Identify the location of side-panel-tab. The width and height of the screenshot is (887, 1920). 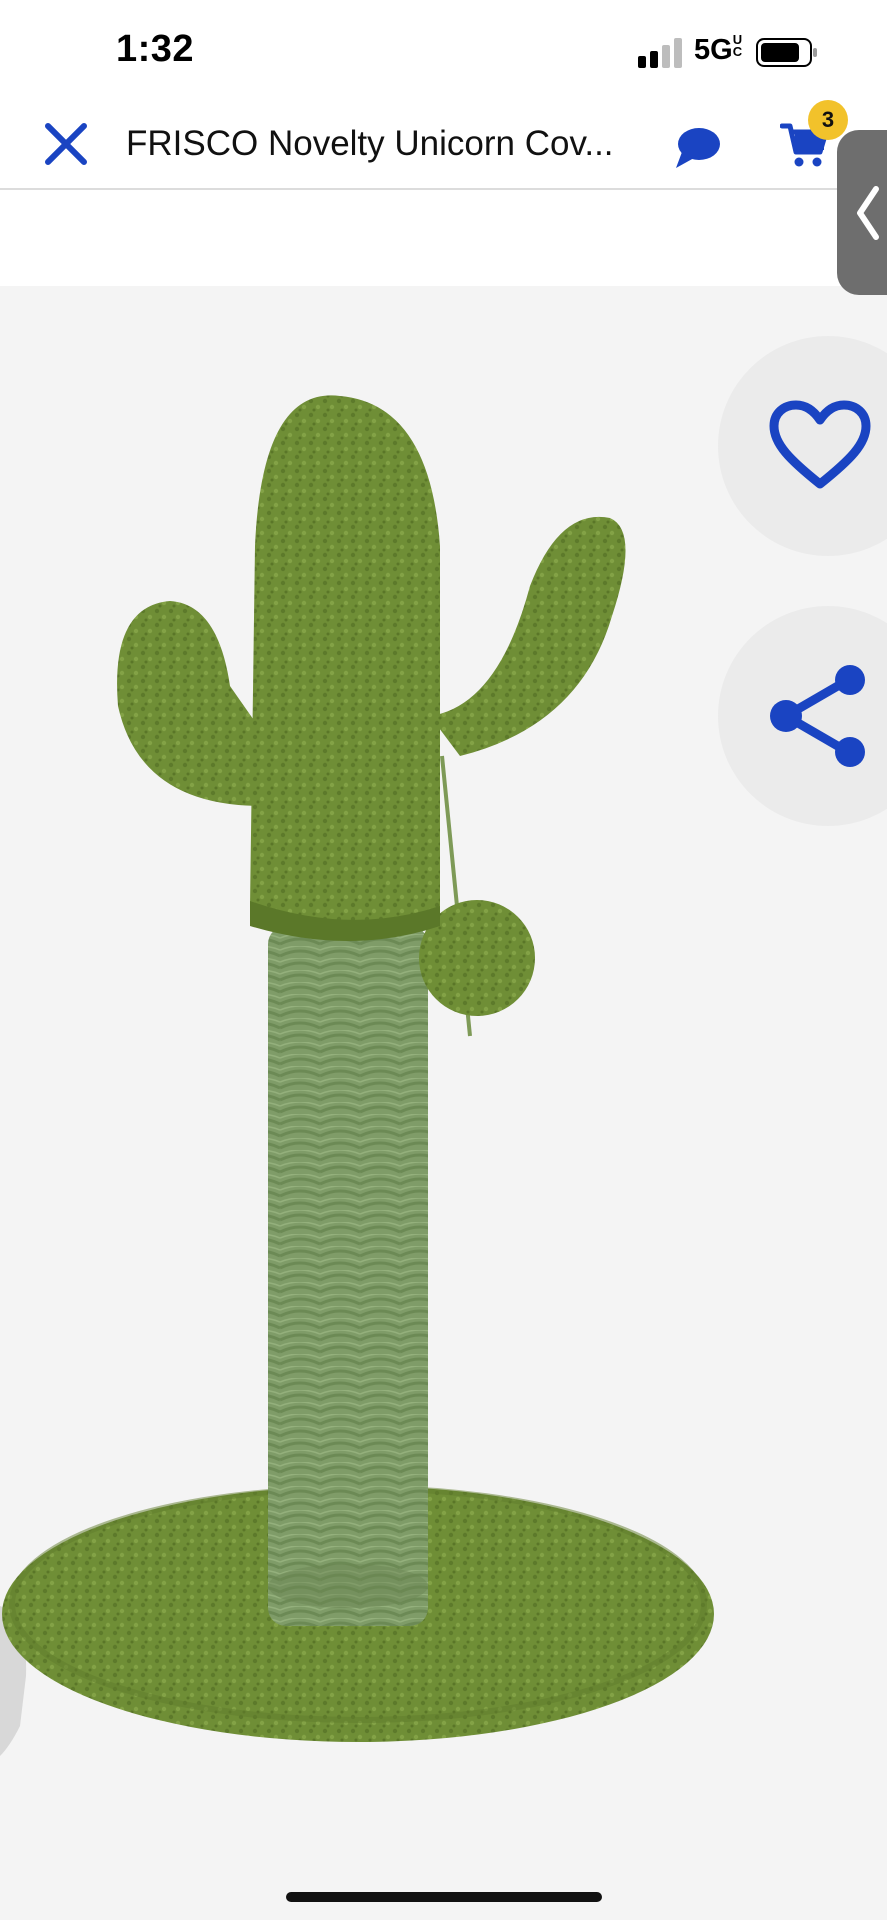
(862, 212).